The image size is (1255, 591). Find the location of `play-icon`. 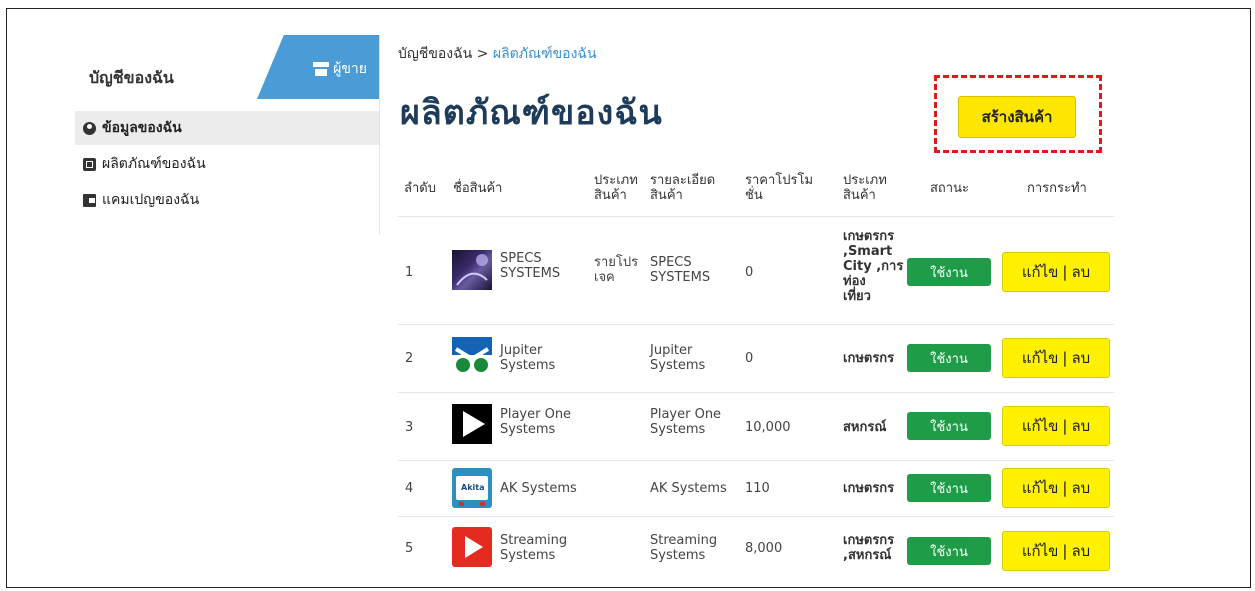

play-icon is located at coordinates (474, 424).